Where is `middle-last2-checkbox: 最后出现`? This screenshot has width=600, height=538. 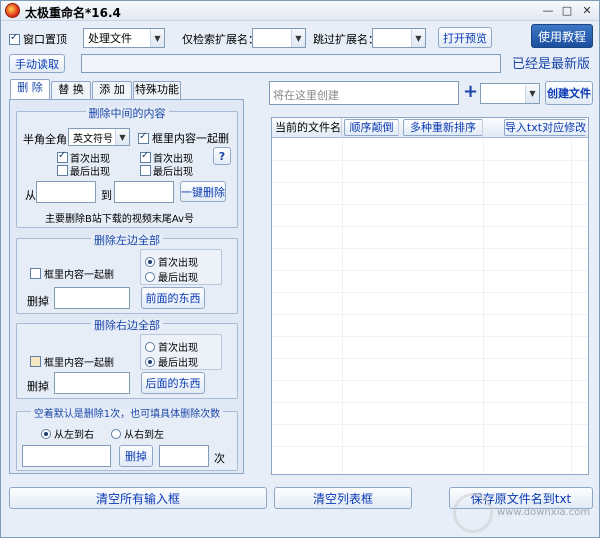 middle-last2-checkbox: 最后出现 is located at coordinates (166, 170).